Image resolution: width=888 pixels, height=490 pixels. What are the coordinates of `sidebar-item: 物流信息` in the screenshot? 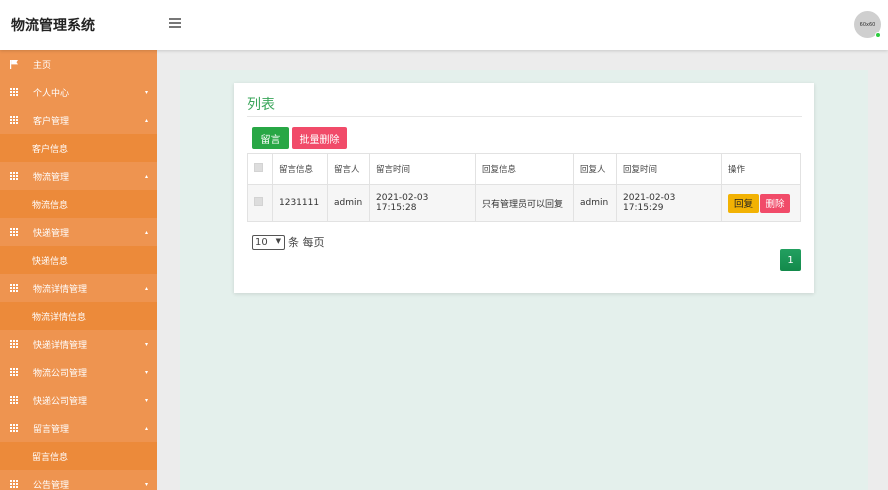 It's located at (78, 204).